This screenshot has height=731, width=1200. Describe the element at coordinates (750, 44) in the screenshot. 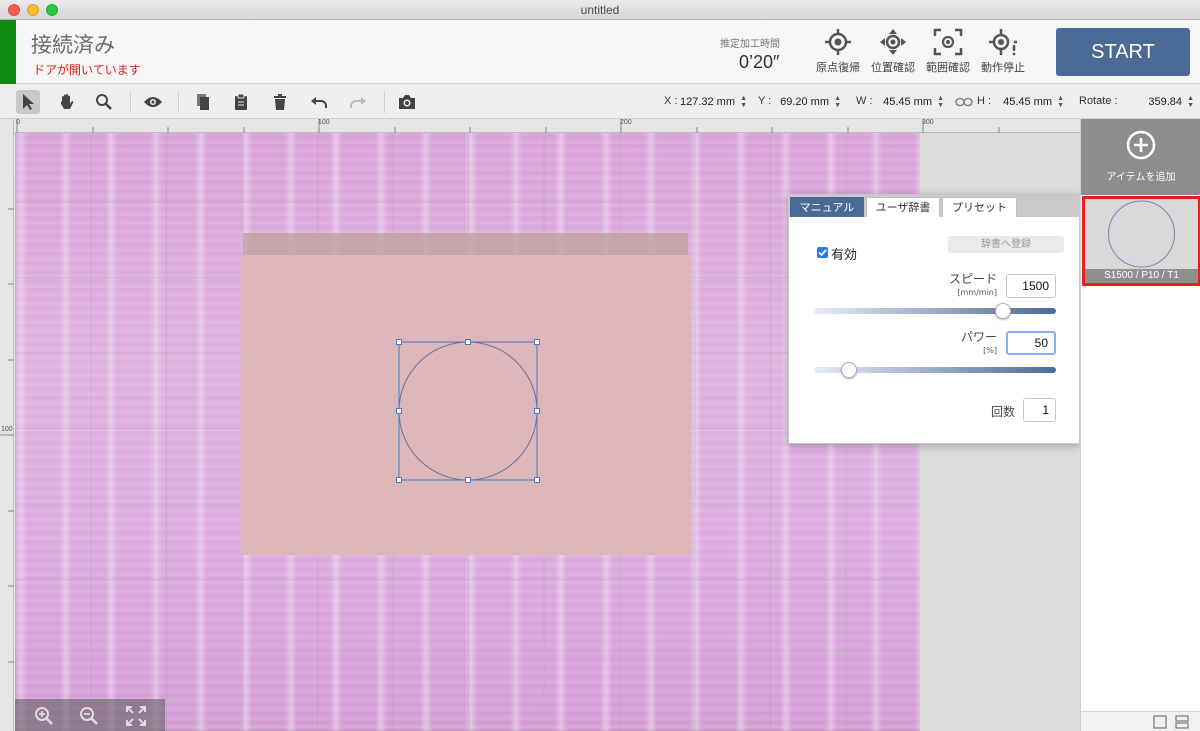

I see `estimated-time-label: 推定加工時間` at that location.